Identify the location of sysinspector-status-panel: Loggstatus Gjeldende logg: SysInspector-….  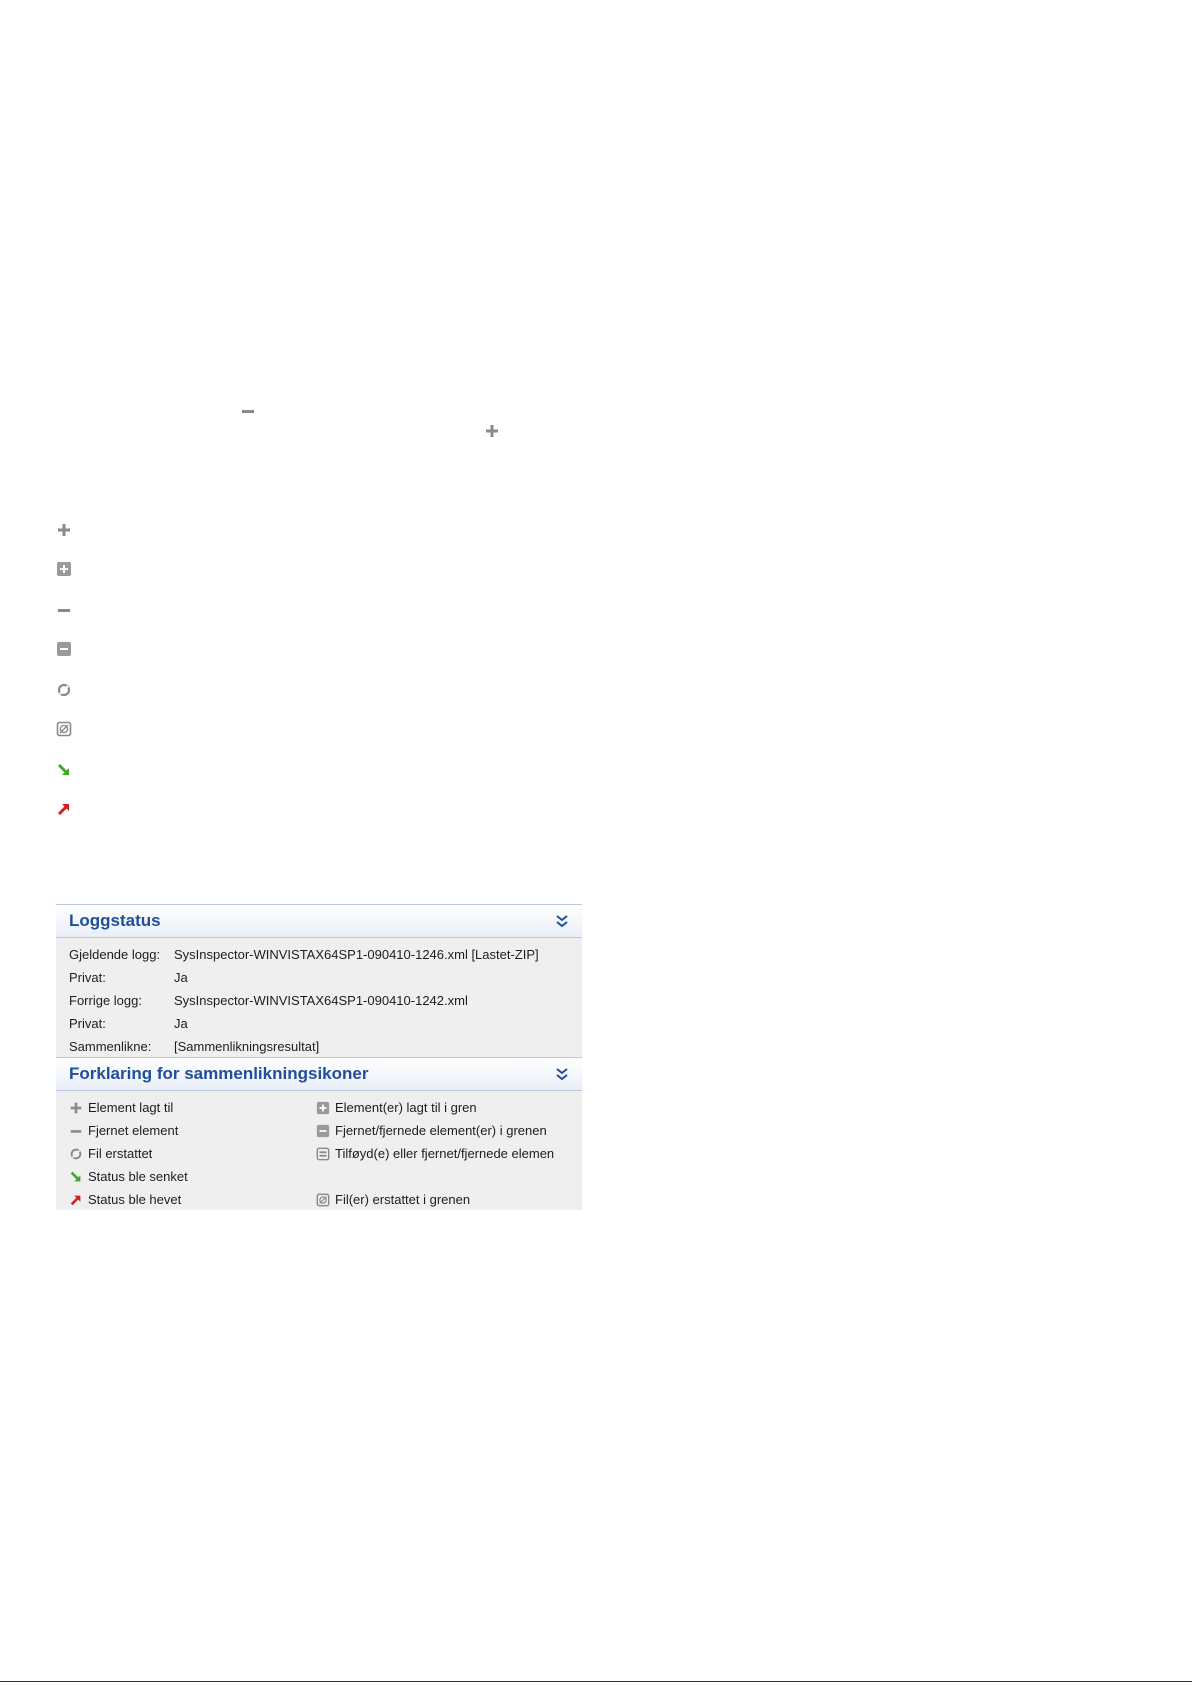
(319, 1057).